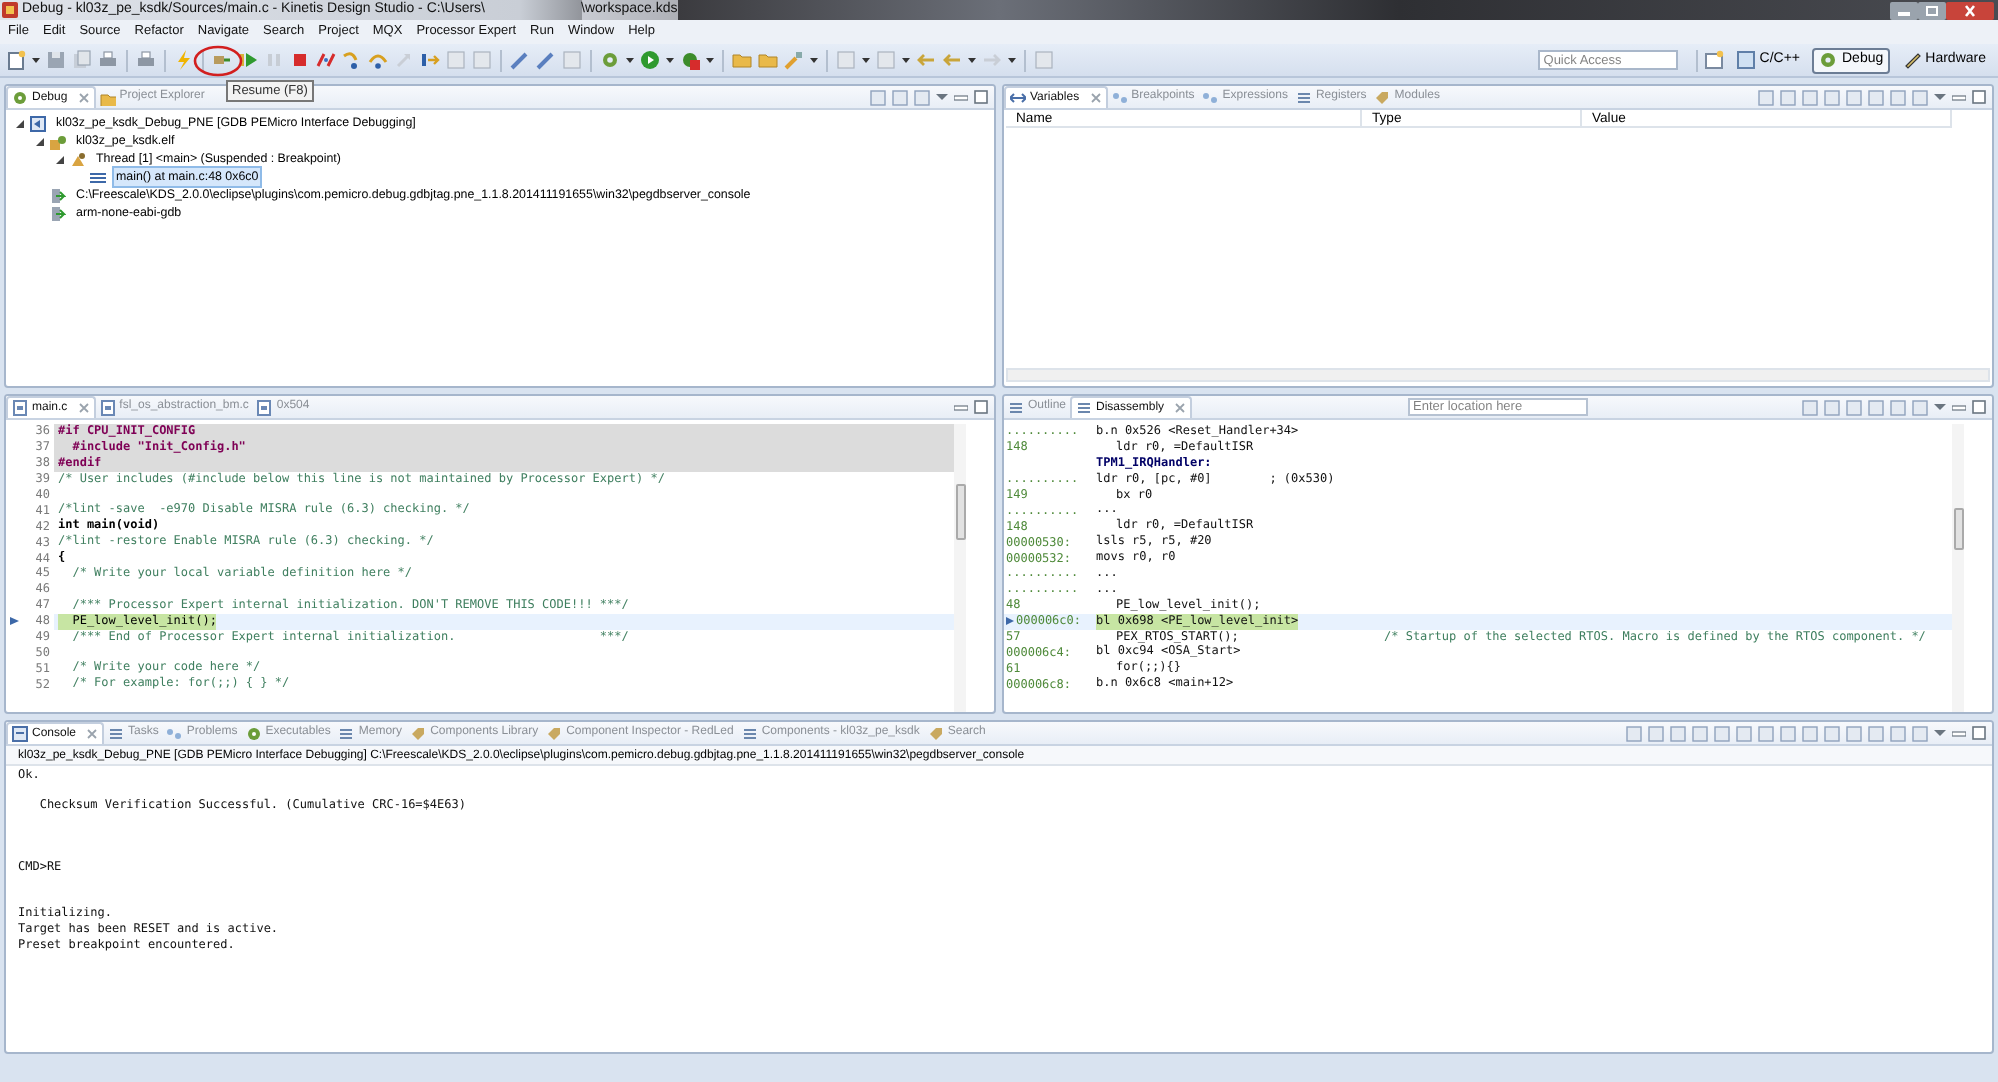 The image size is (1998, 1082). I want to click on resume-icon, so click(248, 60).